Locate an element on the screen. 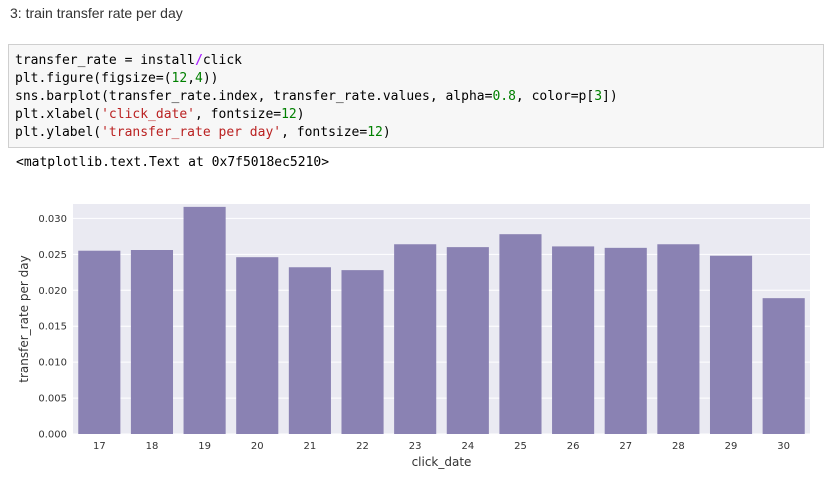  y-tick-label: 0.000 is located at coordinates (52, 435).